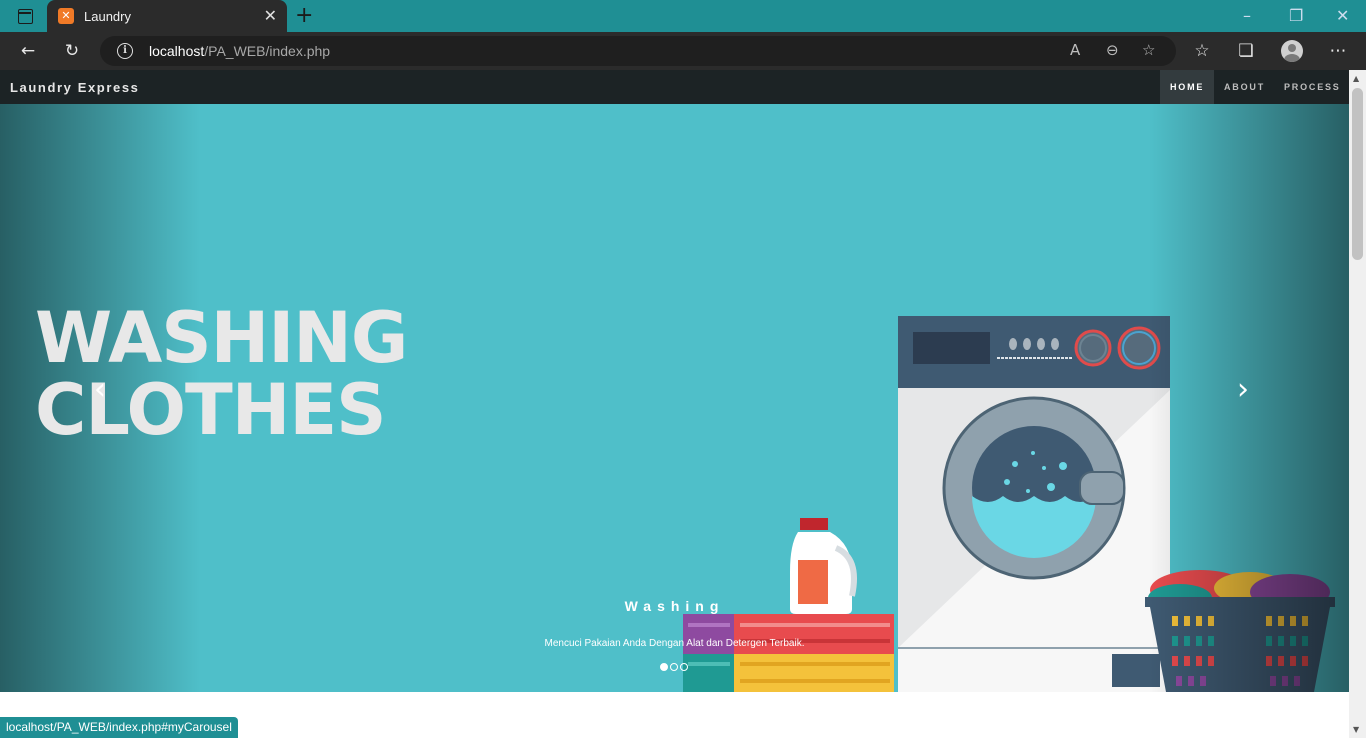 The width and height of the screenshot is (1366, 738). What do you see at coordinates (674, 606) in the screenshot?
I see `carousel-caption-title: Washing` at bounding box center [674, 606].